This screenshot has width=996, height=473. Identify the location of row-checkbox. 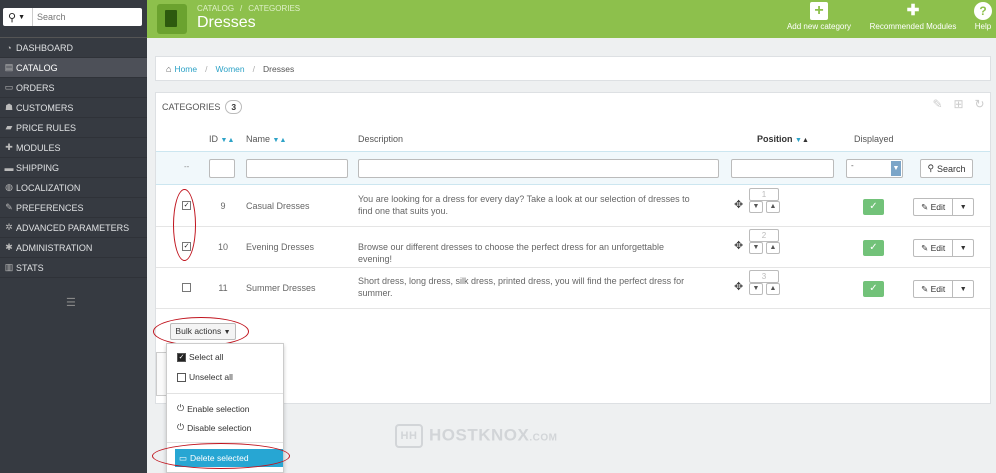
(186, 287).